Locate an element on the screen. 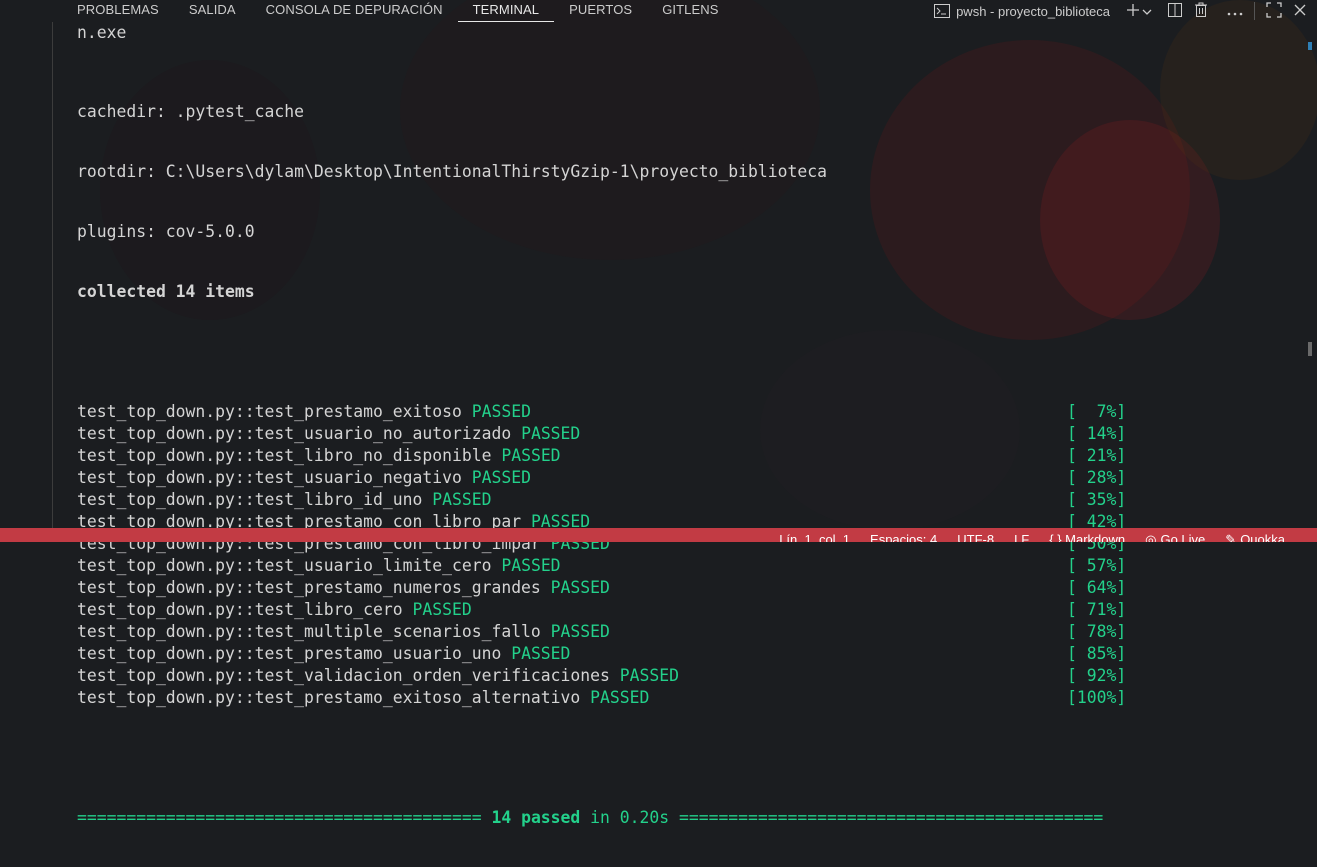 Image resolution: width=1317 pixels, height=867 pixels. plus-icon is located at coordinates (1133, 11).